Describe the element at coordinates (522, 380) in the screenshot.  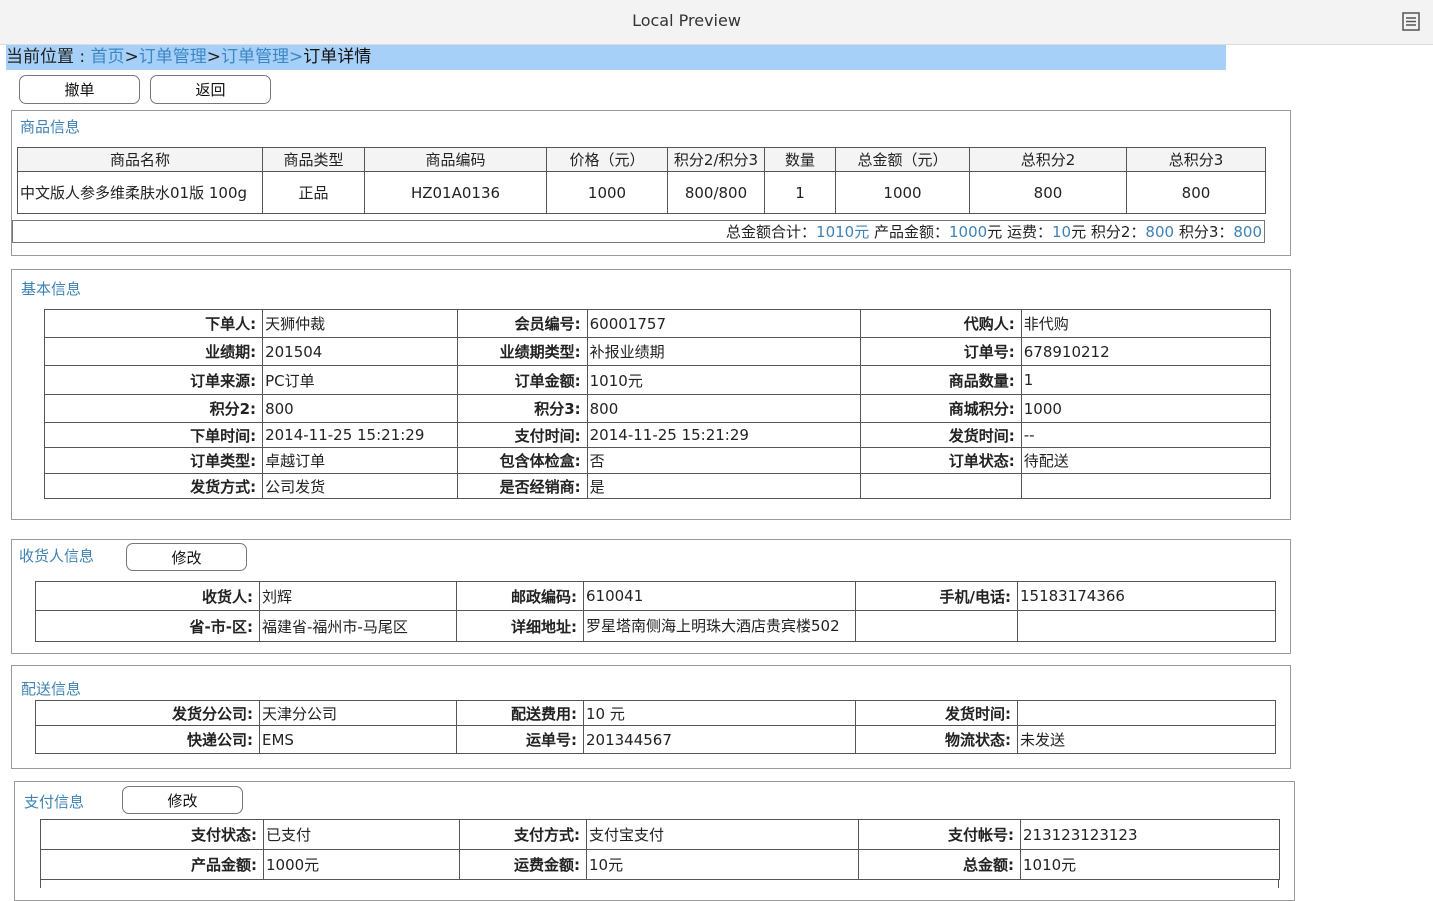
I see `field-label: 订单金额:` at that location.